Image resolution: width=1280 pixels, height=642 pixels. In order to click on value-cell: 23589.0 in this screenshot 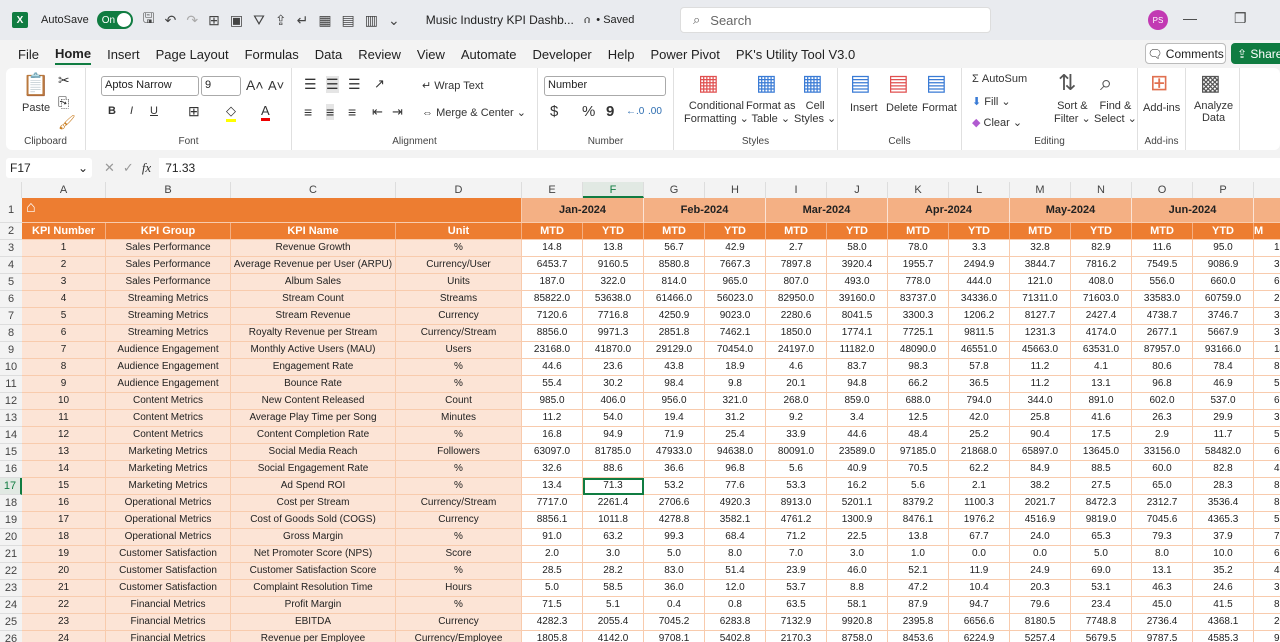, I will do `click(857, 452)`.